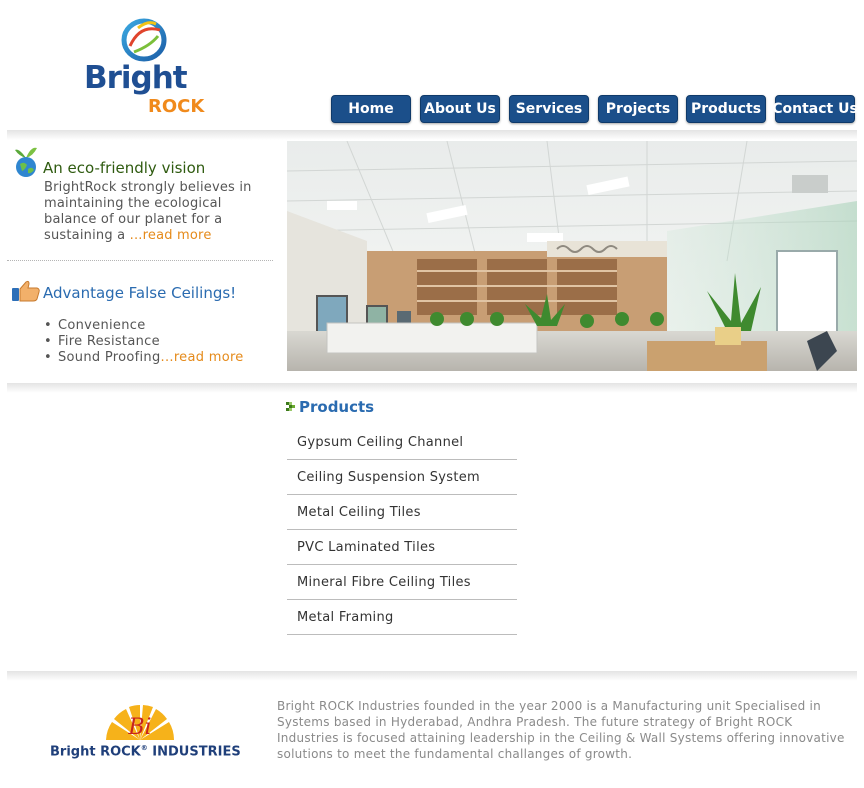 The image size is (864, 788). I want to click on footer-logo: Bi Bright ROCK® INDUSTRIES, so click(145, 733).